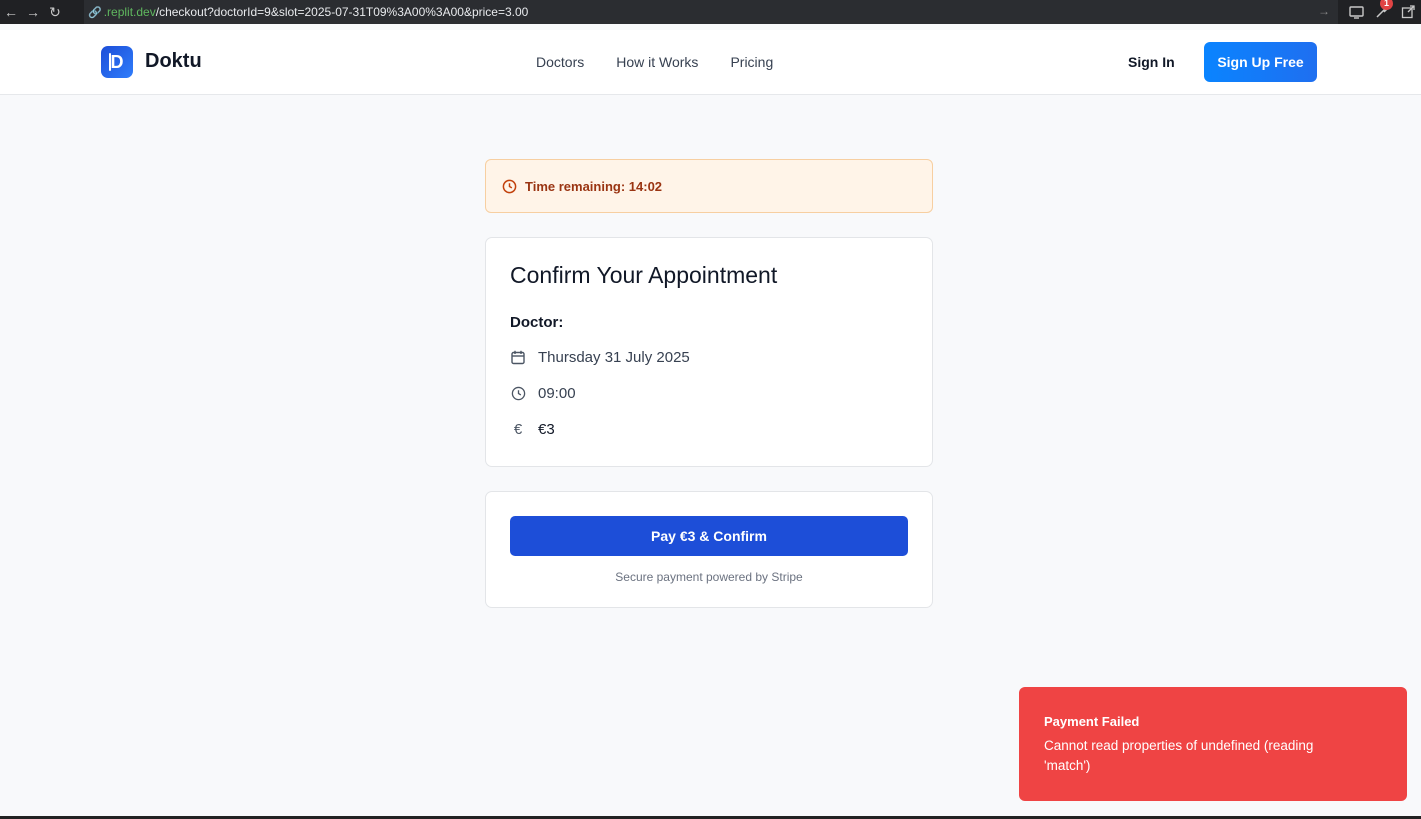 This screenshot has width=1421, height=819. What do you see at coordinates (518, 429) in the screenshot?
I see `euro-icon: €` at bounding box center [518, 429].